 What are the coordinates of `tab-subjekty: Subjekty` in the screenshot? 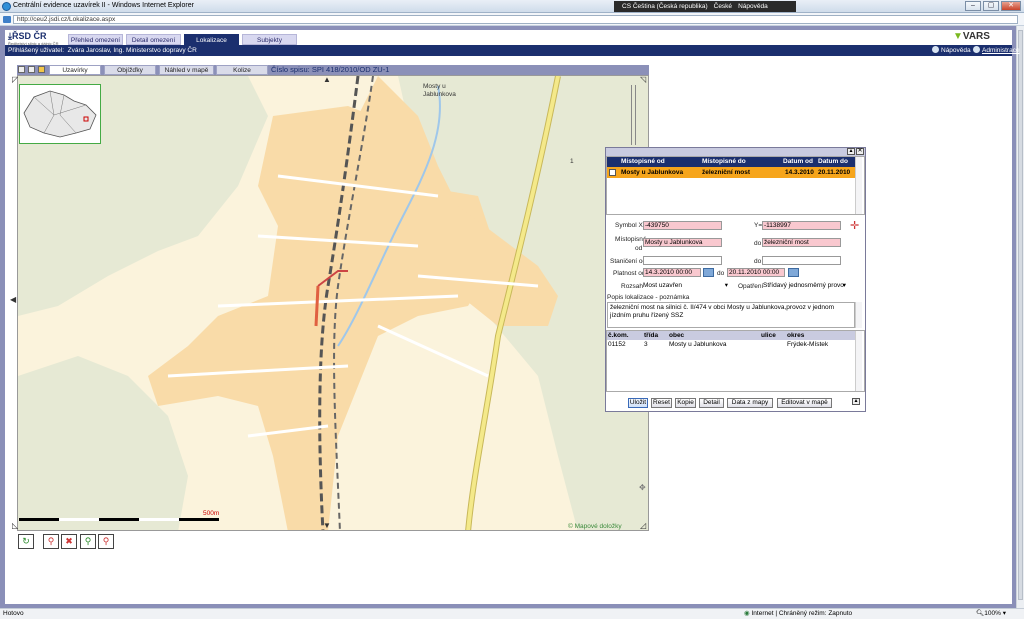 It's located at (269, 39).